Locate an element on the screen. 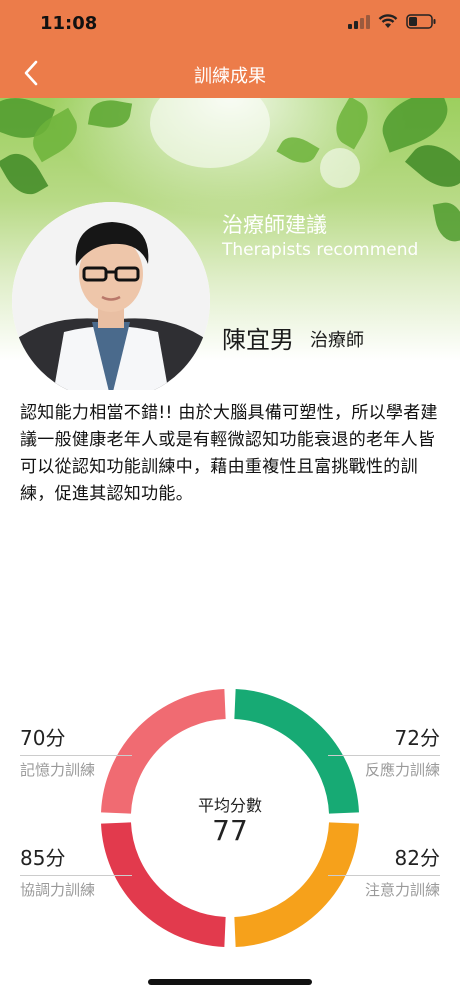 This screenshot has height=996, width=460. battery-icon is located at coordinates (421, 21).